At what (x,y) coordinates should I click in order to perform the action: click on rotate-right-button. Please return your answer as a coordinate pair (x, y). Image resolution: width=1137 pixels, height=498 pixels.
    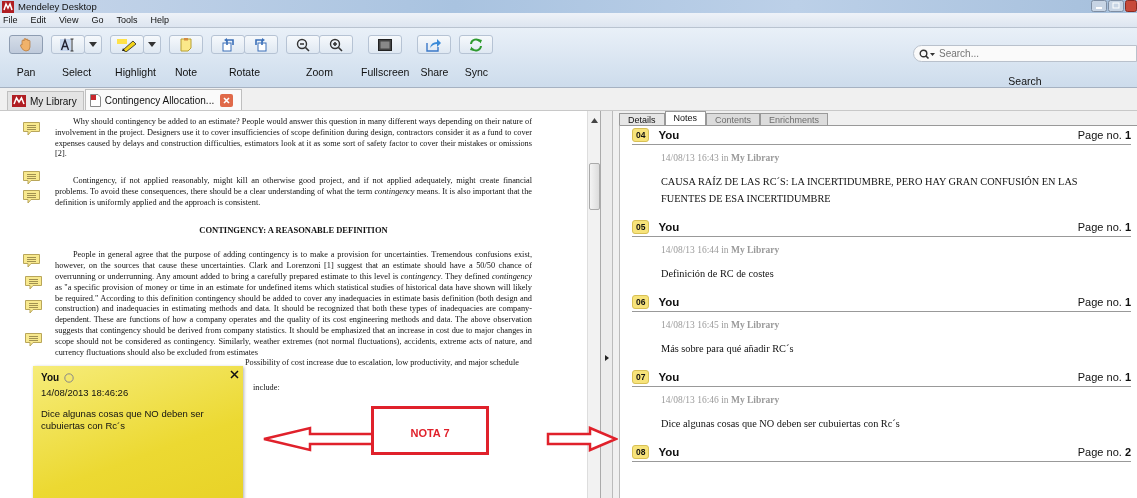
    Looking at the image, I should click on (261, 44).